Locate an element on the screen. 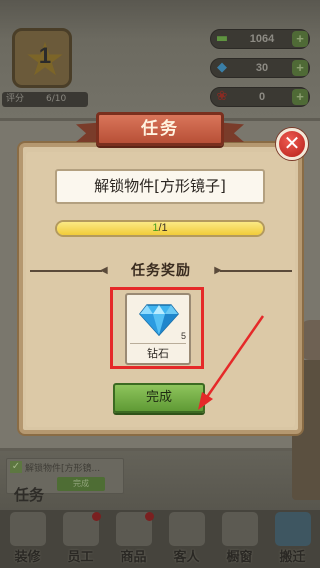 This screenshot has height=568, width=320. divider-right is located at coordinates (256, 271).